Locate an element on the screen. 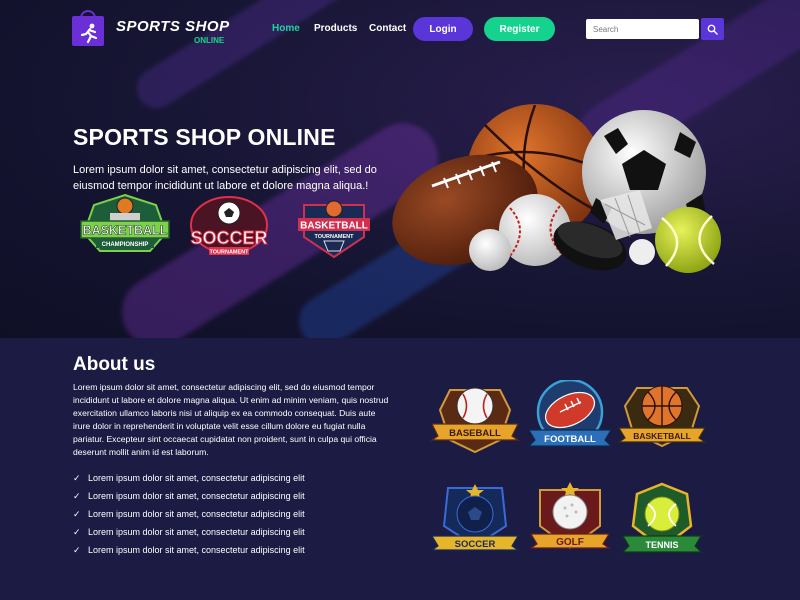  soccer-tournament-badge: SOCCER TOURNAMENT is located at coordinates (229, 226).